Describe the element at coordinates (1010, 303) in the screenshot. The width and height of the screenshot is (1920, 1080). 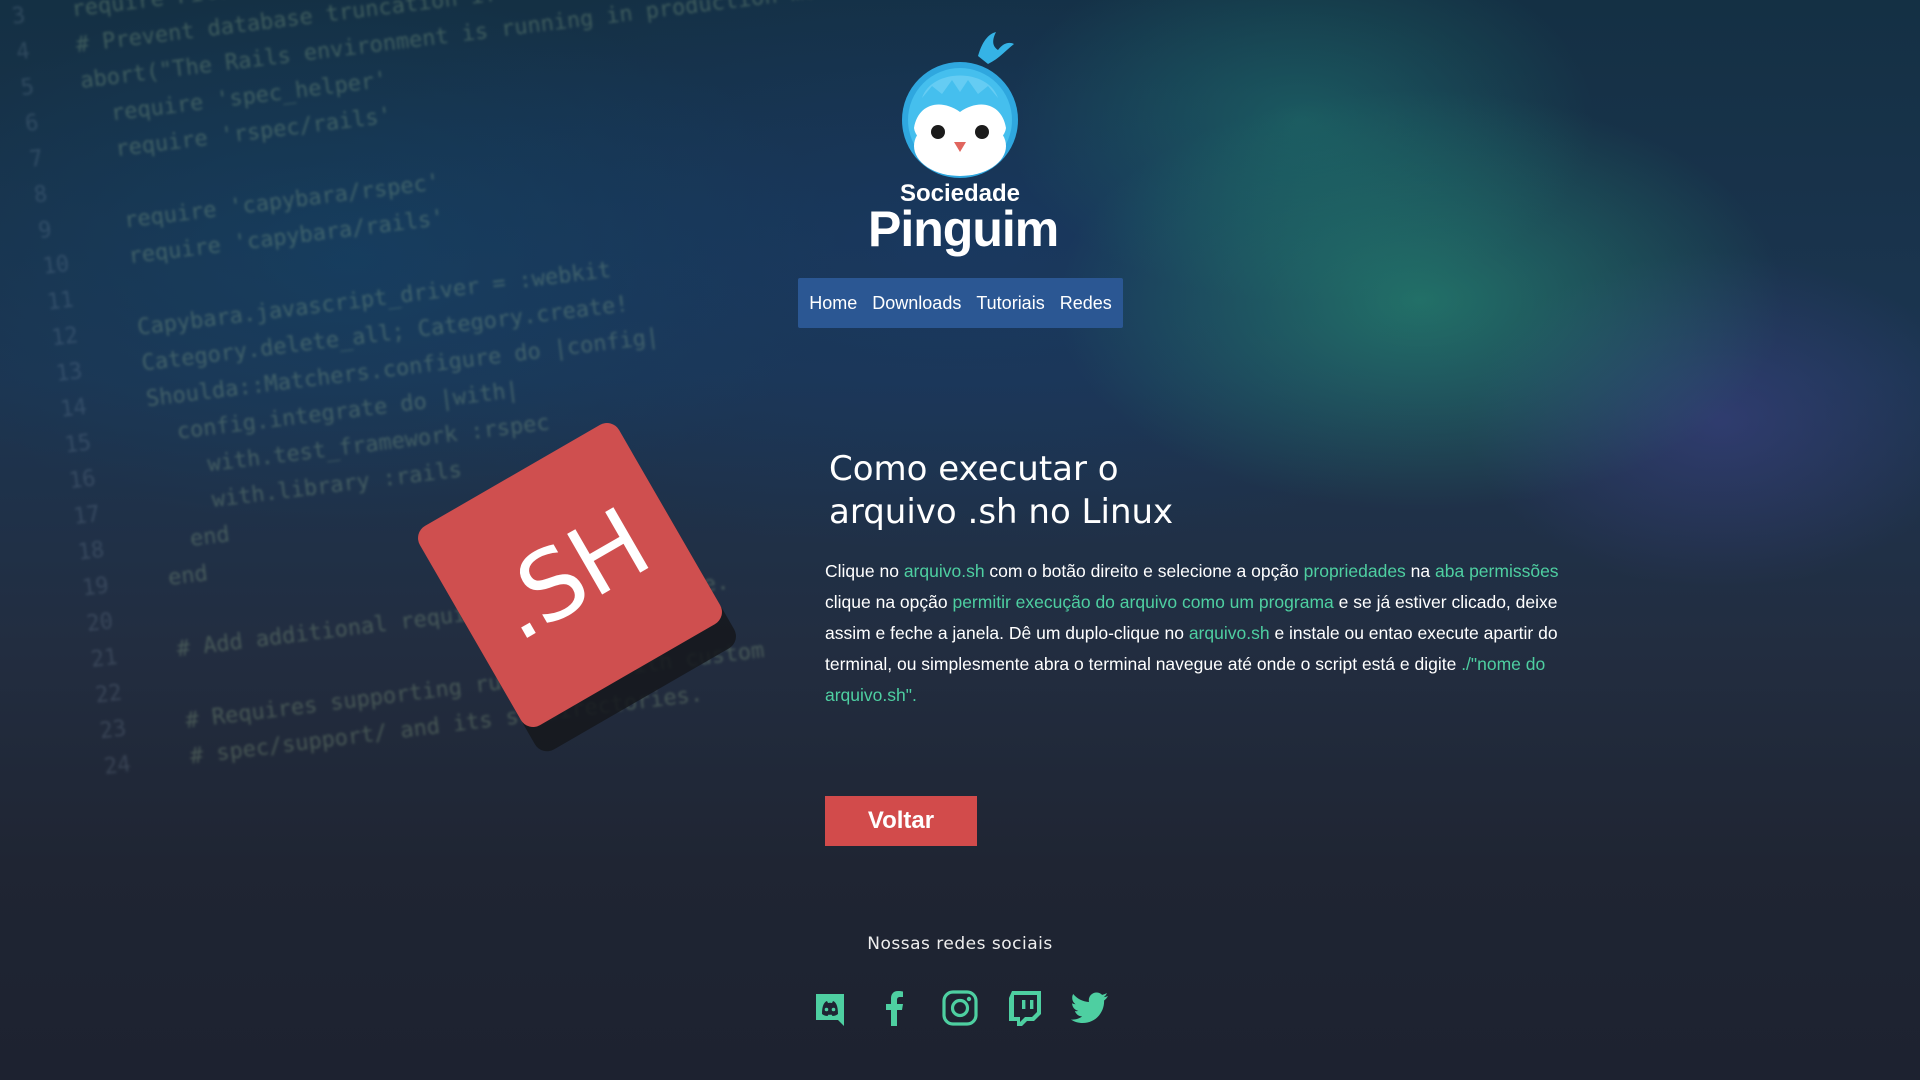
I see `nav-tutoriais: Tutoriais` at that location.